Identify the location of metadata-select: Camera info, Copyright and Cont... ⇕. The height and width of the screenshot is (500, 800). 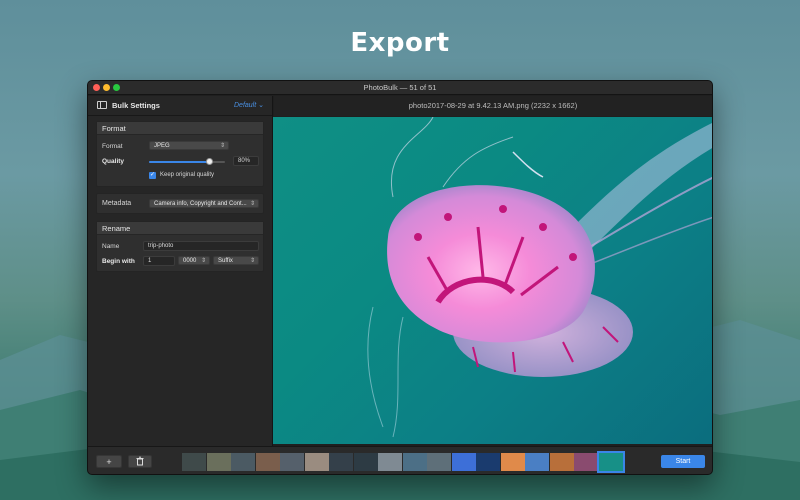
(204, 203).